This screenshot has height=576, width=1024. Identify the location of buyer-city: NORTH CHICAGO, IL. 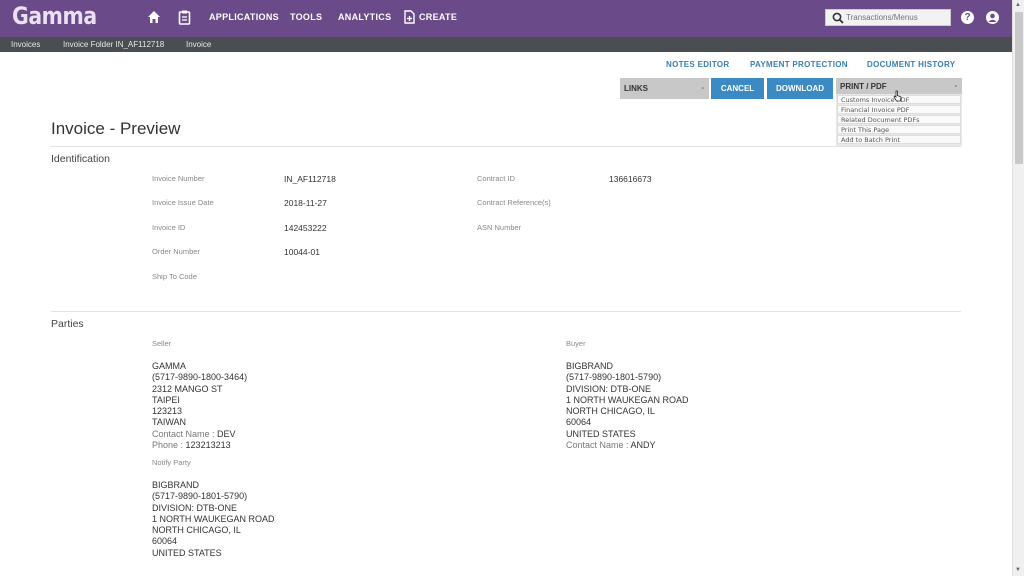
(610, 411).